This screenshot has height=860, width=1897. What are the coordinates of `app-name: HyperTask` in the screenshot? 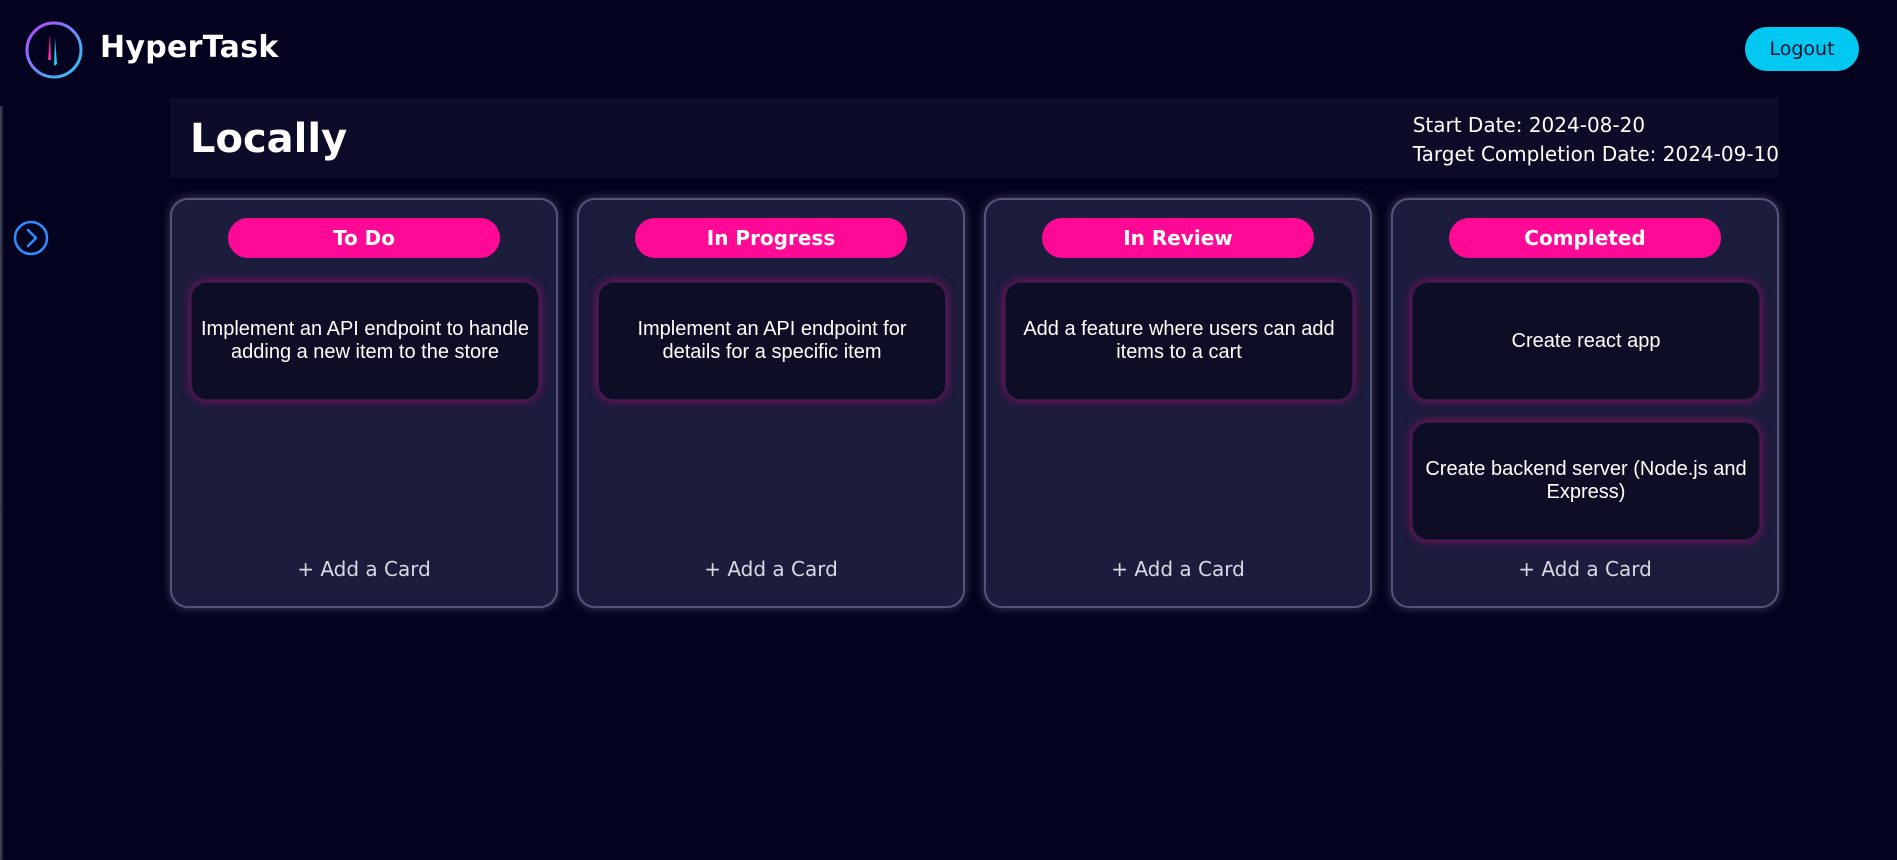 It's located at (189, 47).